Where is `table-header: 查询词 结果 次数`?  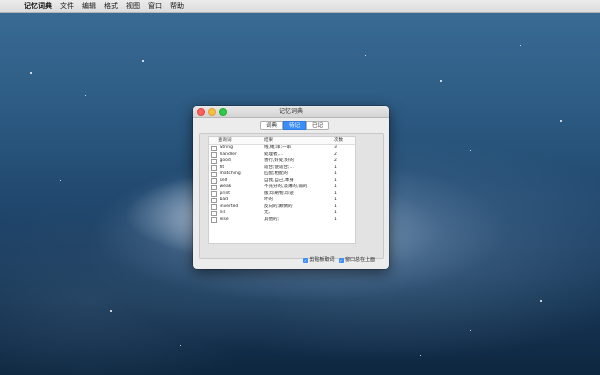
table-header: 查询词 结果 次数 is located at coordinates (282, 141).